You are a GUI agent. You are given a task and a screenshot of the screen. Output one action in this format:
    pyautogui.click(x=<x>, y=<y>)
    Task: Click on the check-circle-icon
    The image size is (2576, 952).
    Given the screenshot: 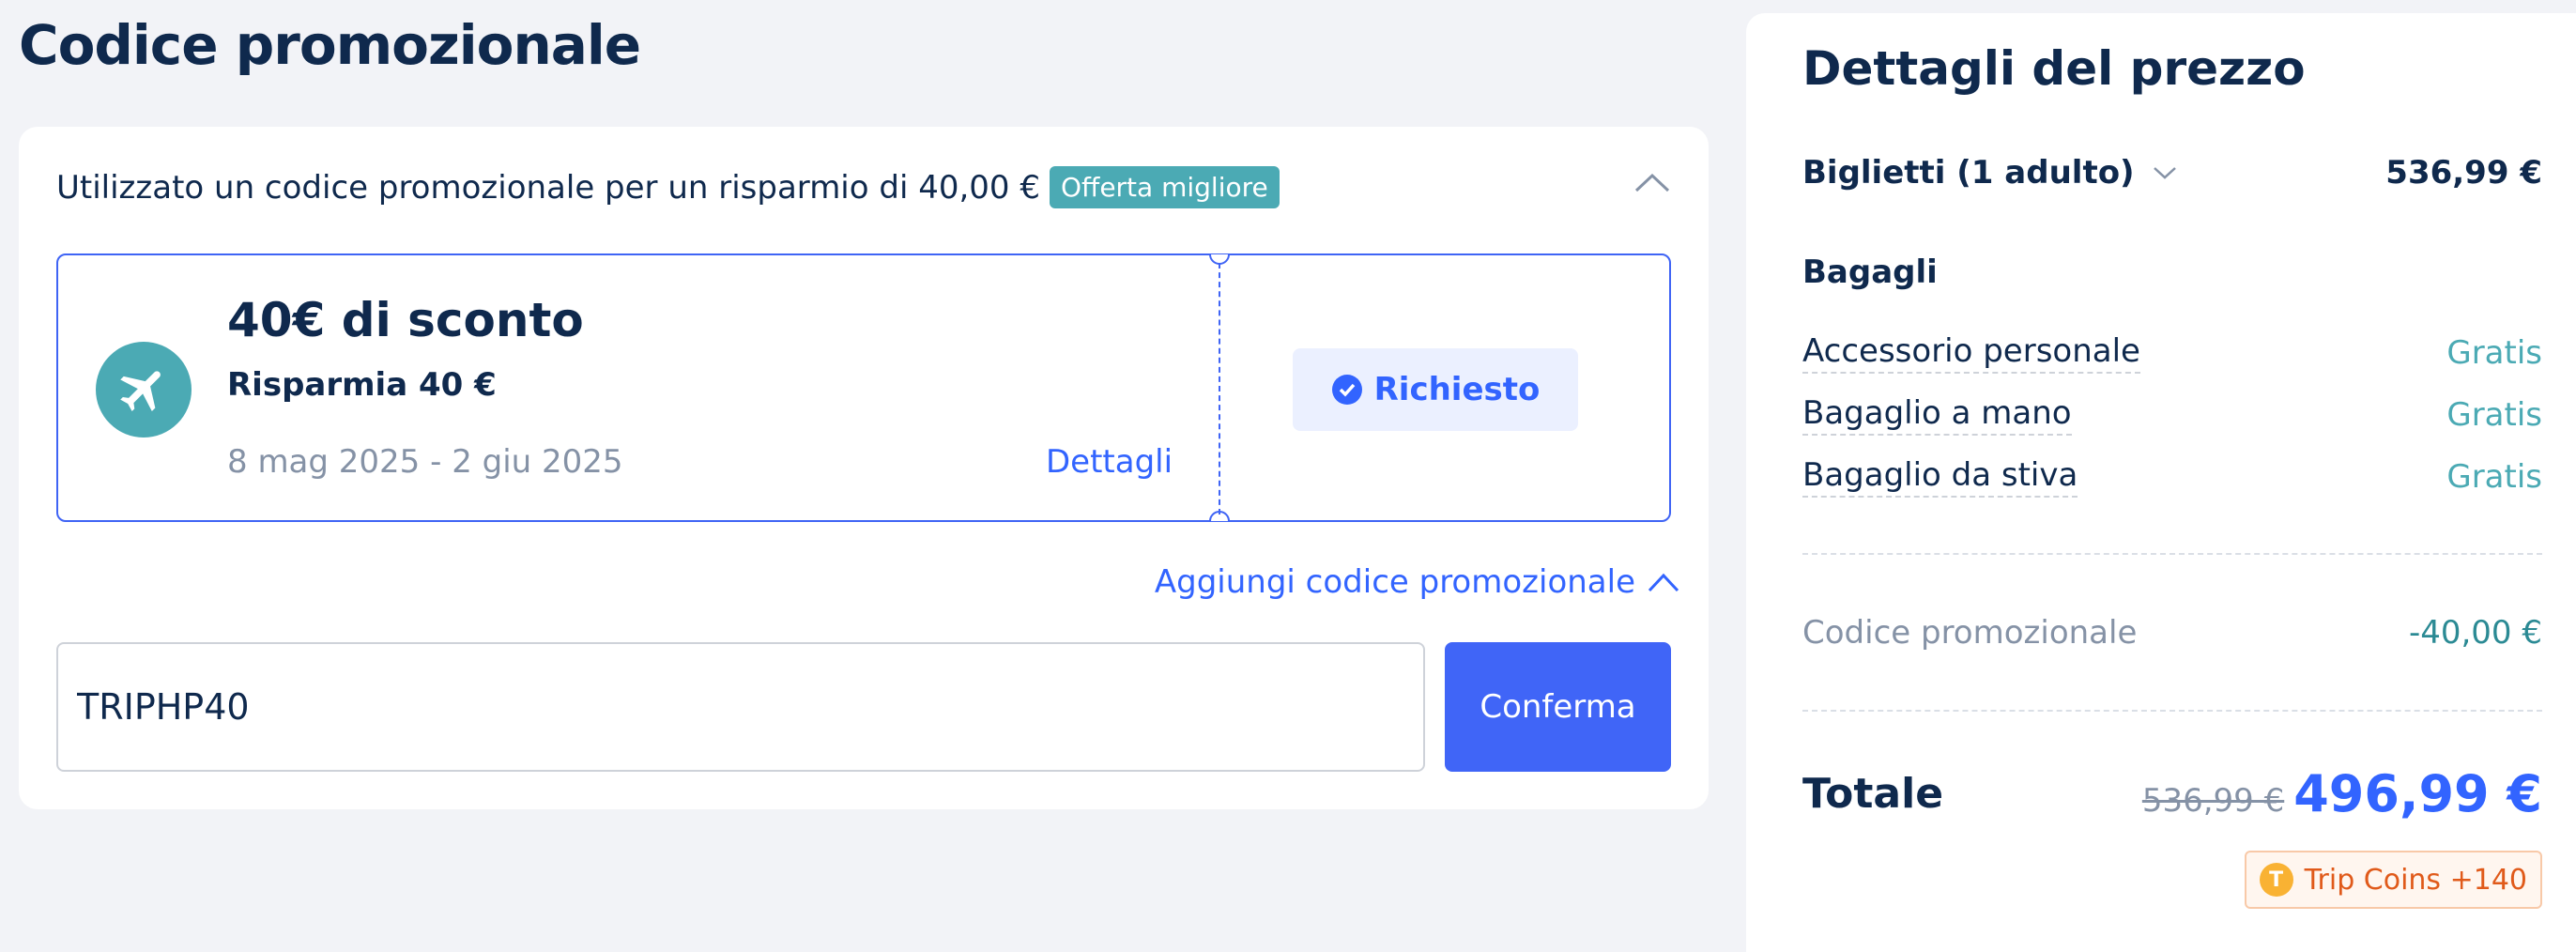 What is the action you would take?
    pyautogui.click(x=1347, y=390)
    